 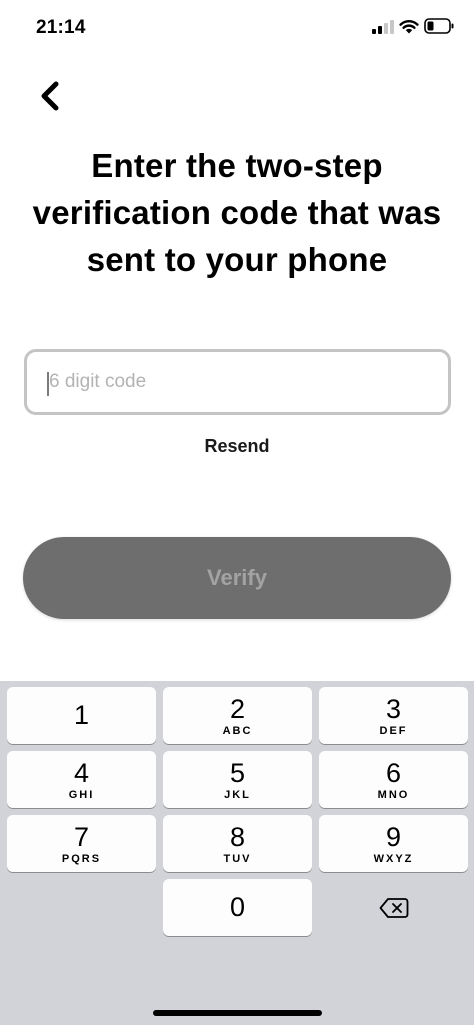 What do you see at coordinates (237, 28) in the screenshot?
I see `status-bar: 21:14` at bounding box center [237, 28].